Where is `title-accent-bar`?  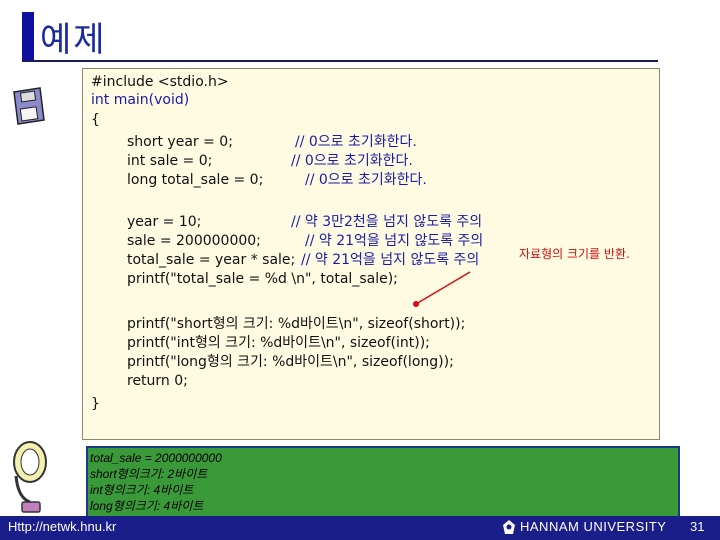 title-accent-bar is located at coordinates (28, 36).